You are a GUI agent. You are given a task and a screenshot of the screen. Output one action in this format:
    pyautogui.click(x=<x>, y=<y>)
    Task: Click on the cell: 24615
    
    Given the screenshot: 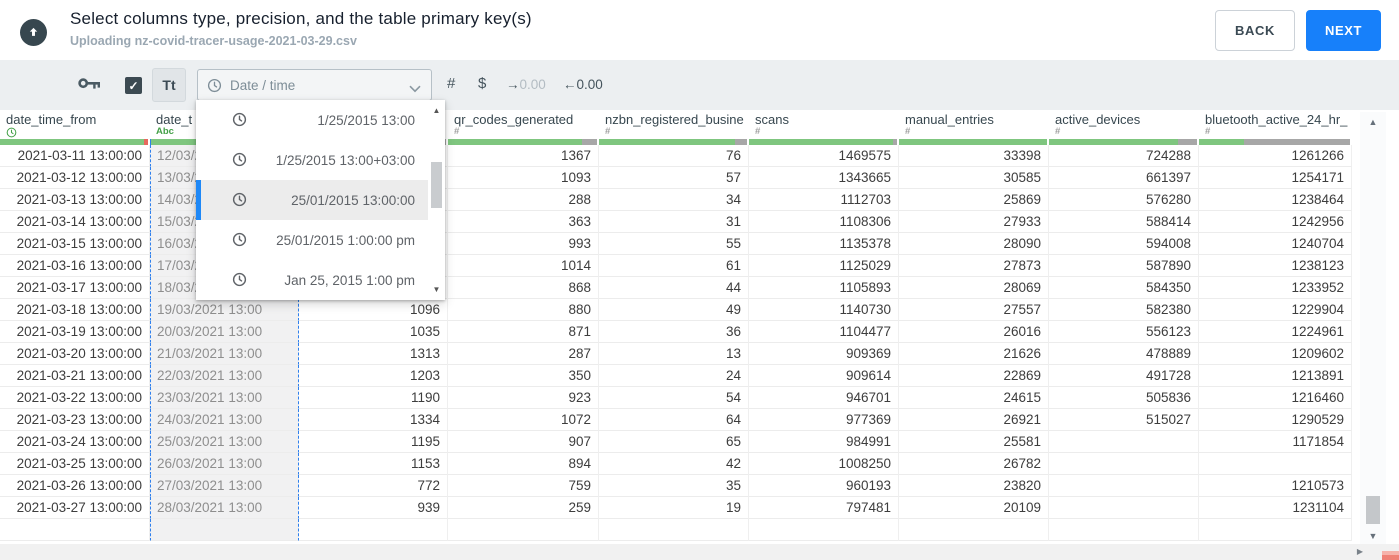 What is the action you would take?
    pyautogui.click(x=974, y=398)
    